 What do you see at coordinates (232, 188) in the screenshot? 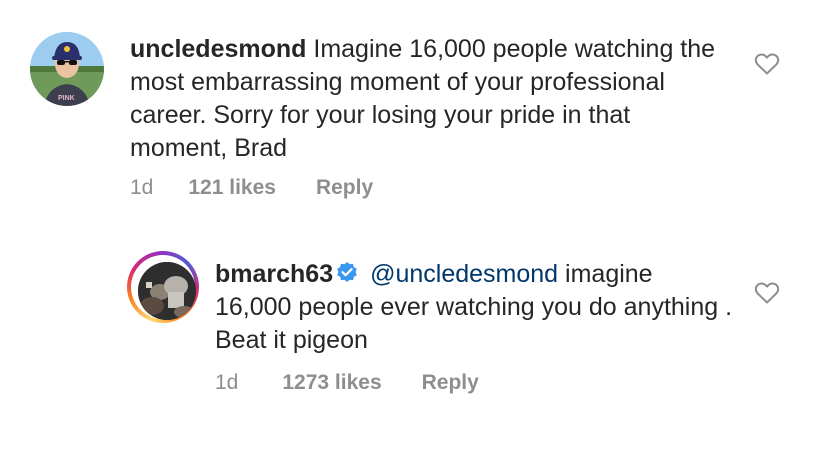
I see `likes-count: 121 likes` at bounding box center [232, 188].